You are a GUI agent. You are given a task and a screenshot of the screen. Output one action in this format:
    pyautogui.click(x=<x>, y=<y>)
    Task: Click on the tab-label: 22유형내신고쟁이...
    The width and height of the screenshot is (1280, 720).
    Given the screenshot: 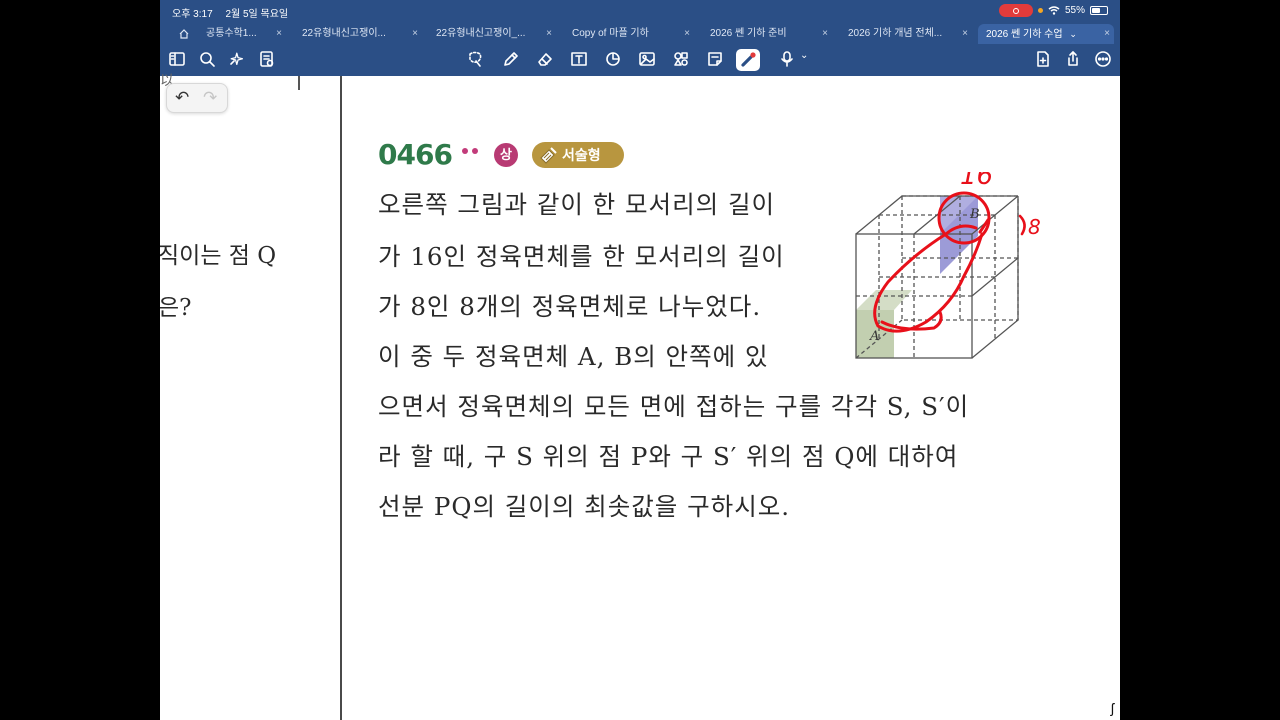 What is the action you would take?
    pyautogui.click(x=344, y=33)
    